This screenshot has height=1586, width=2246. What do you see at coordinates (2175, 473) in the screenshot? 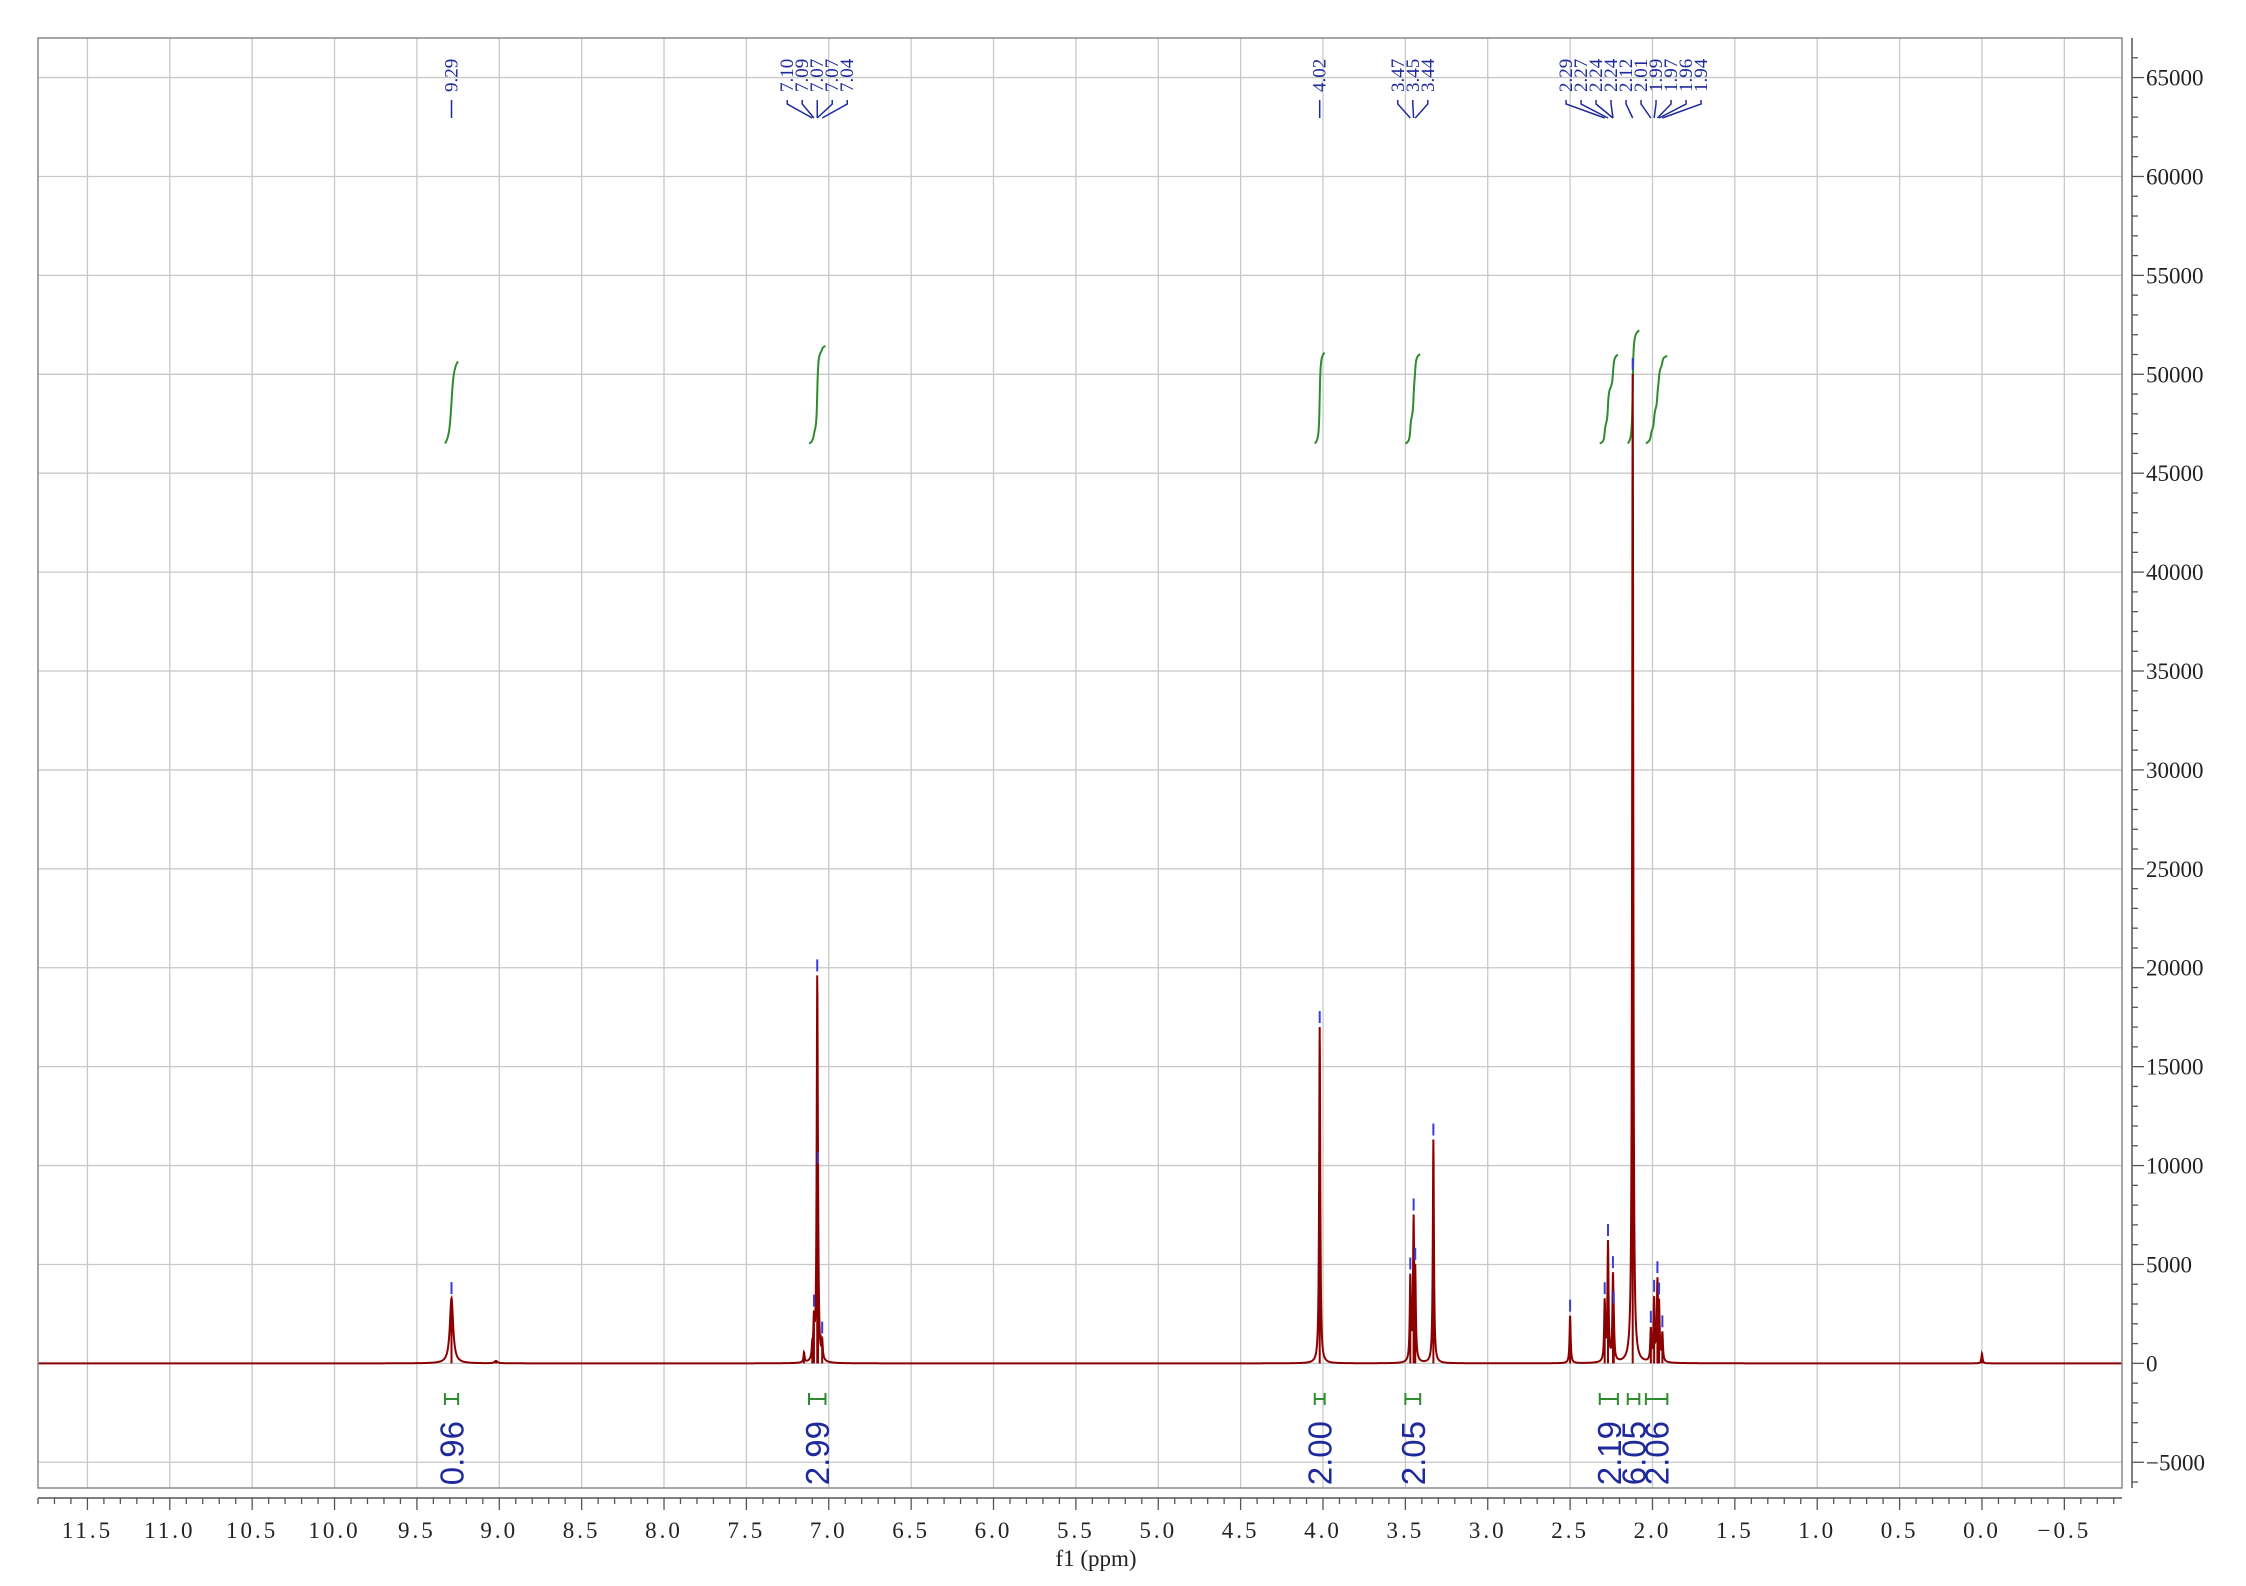
I see `y-tick-label: 45000` at bounding box center [2175, 473].